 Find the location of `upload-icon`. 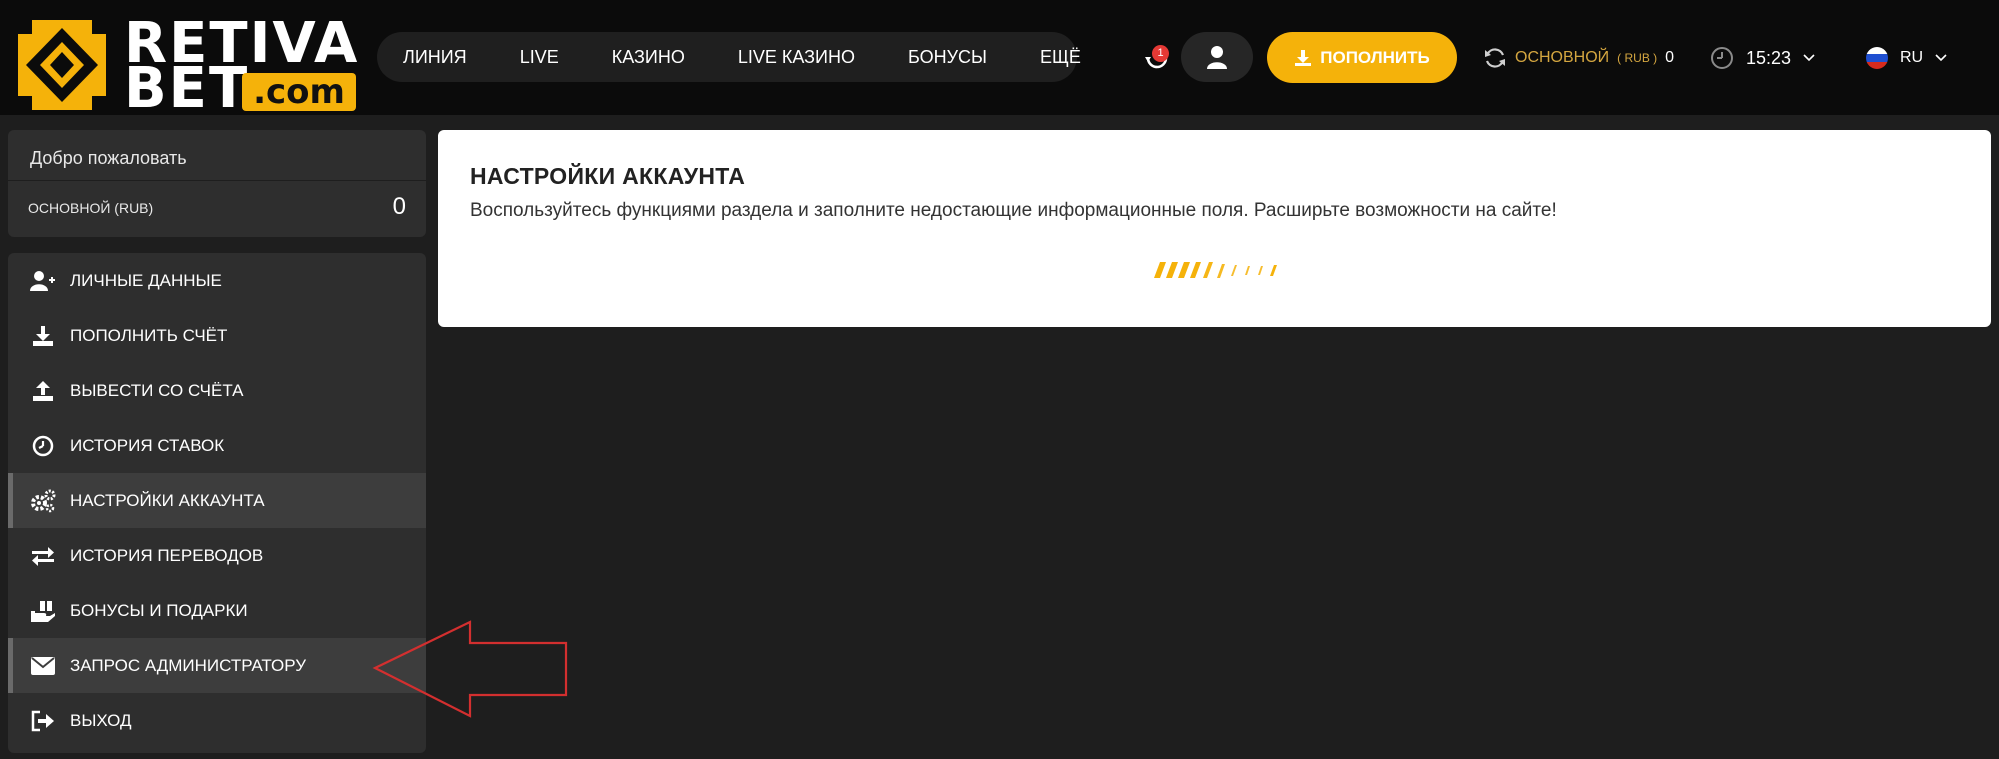

upload-icon is located at coordinates (43, 391).